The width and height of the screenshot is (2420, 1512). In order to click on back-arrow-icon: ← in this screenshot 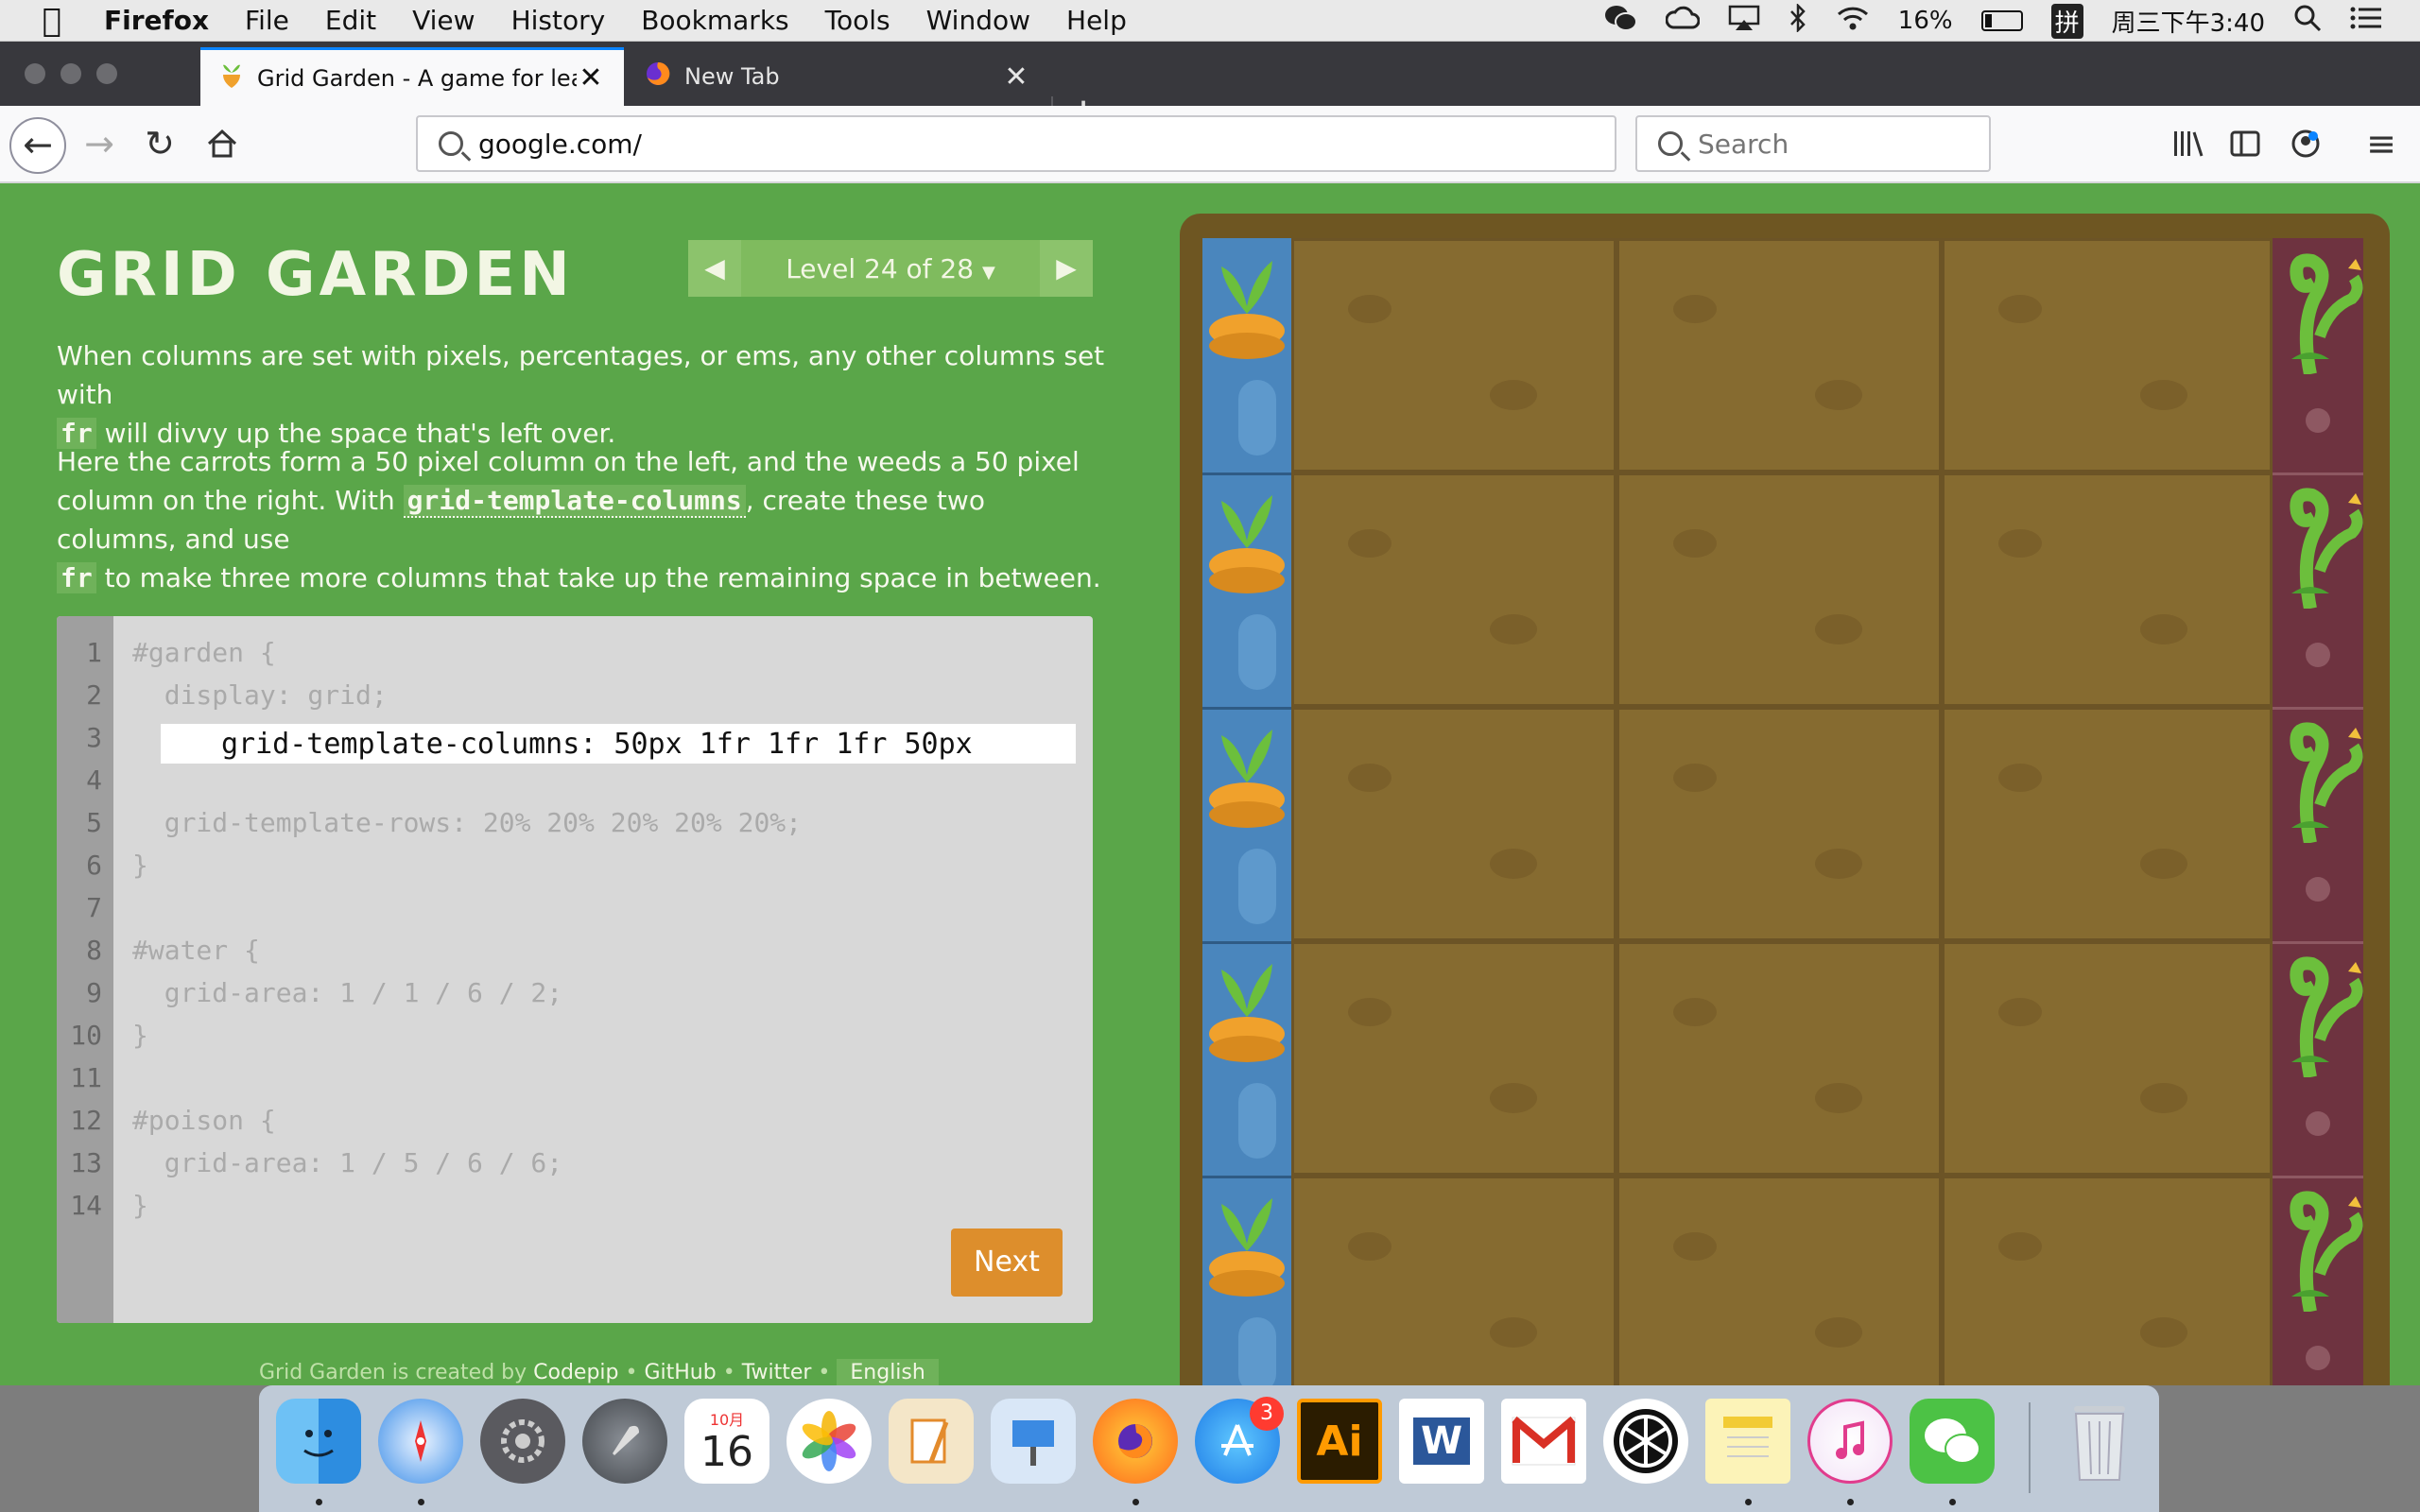, I will do `click(37, 145)`.